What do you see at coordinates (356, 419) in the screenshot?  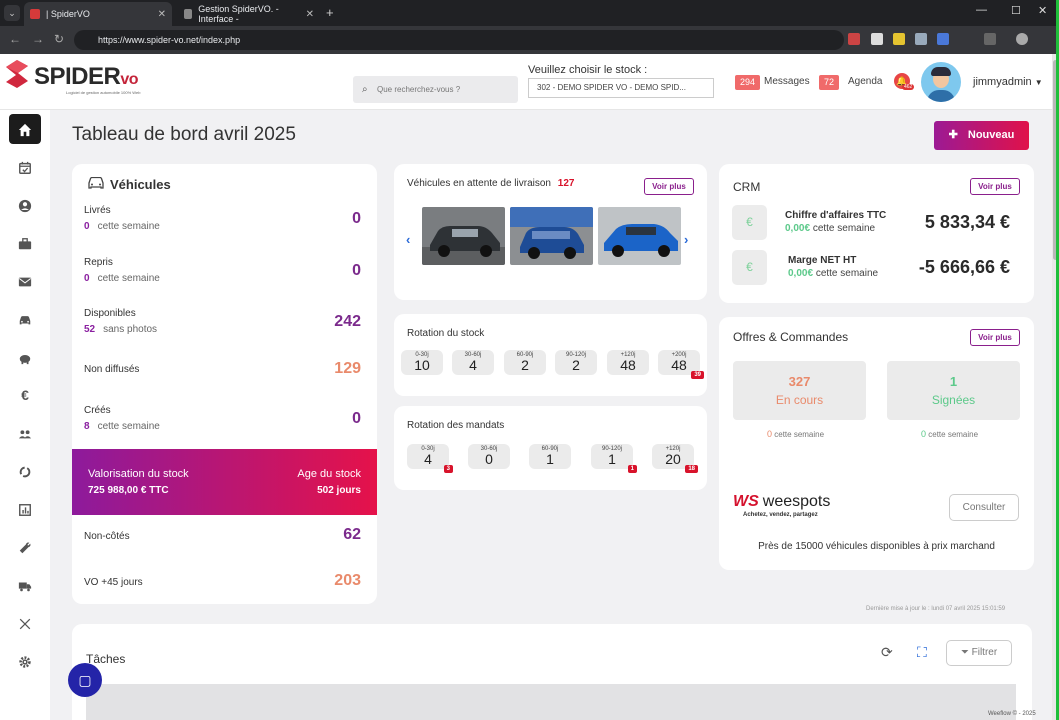 I see `crees-value: 0` at bounding box center [356, 419].